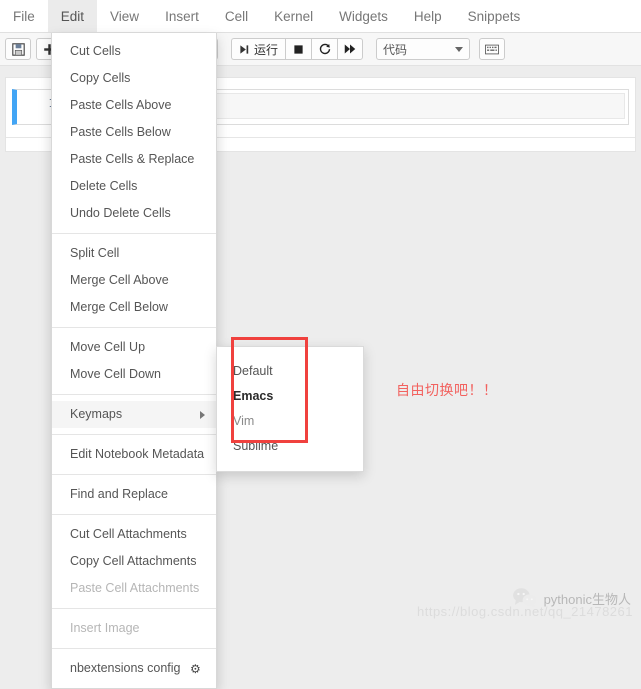  Describe the element at coordinates (124, 16) in the screenshot. I see `menu-item-view: View` at that location.